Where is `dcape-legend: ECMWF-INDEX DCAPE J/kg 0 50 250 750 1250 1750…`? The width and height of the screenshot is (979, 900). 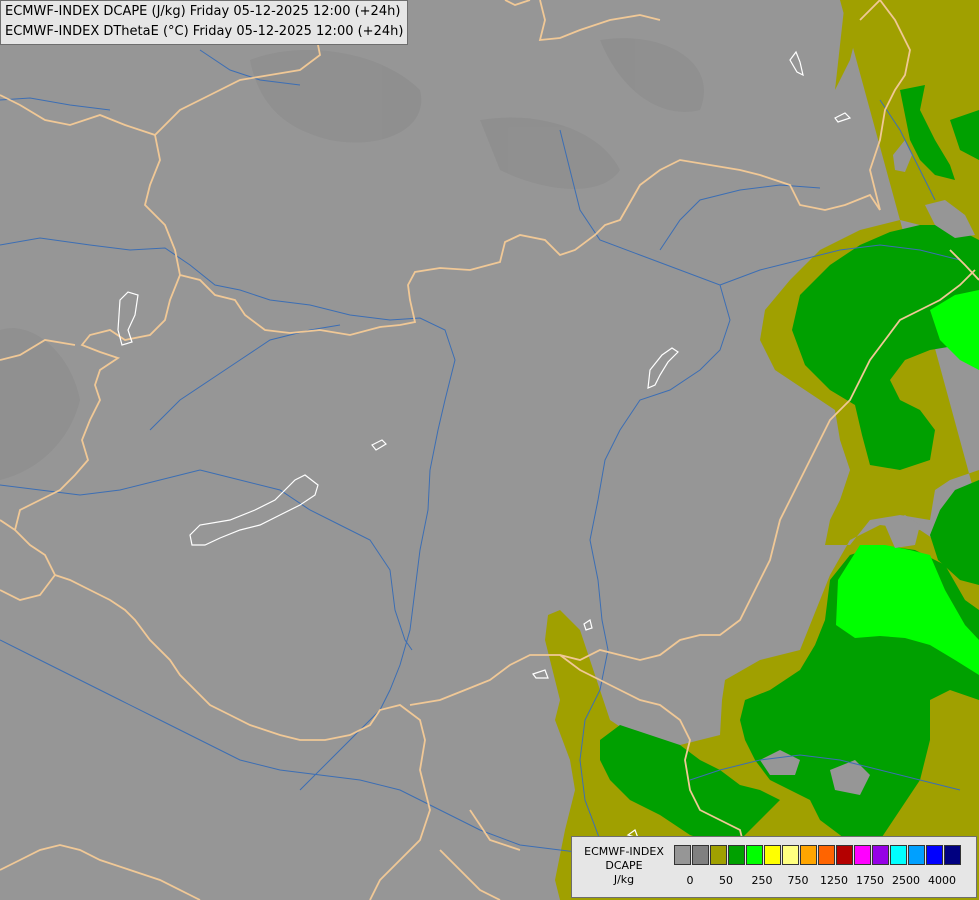
dcape-legend: ECMWF-INDEX DCAPE J/kg 0 50 250 750 1250 1750… is located at coordinates (774, 867).